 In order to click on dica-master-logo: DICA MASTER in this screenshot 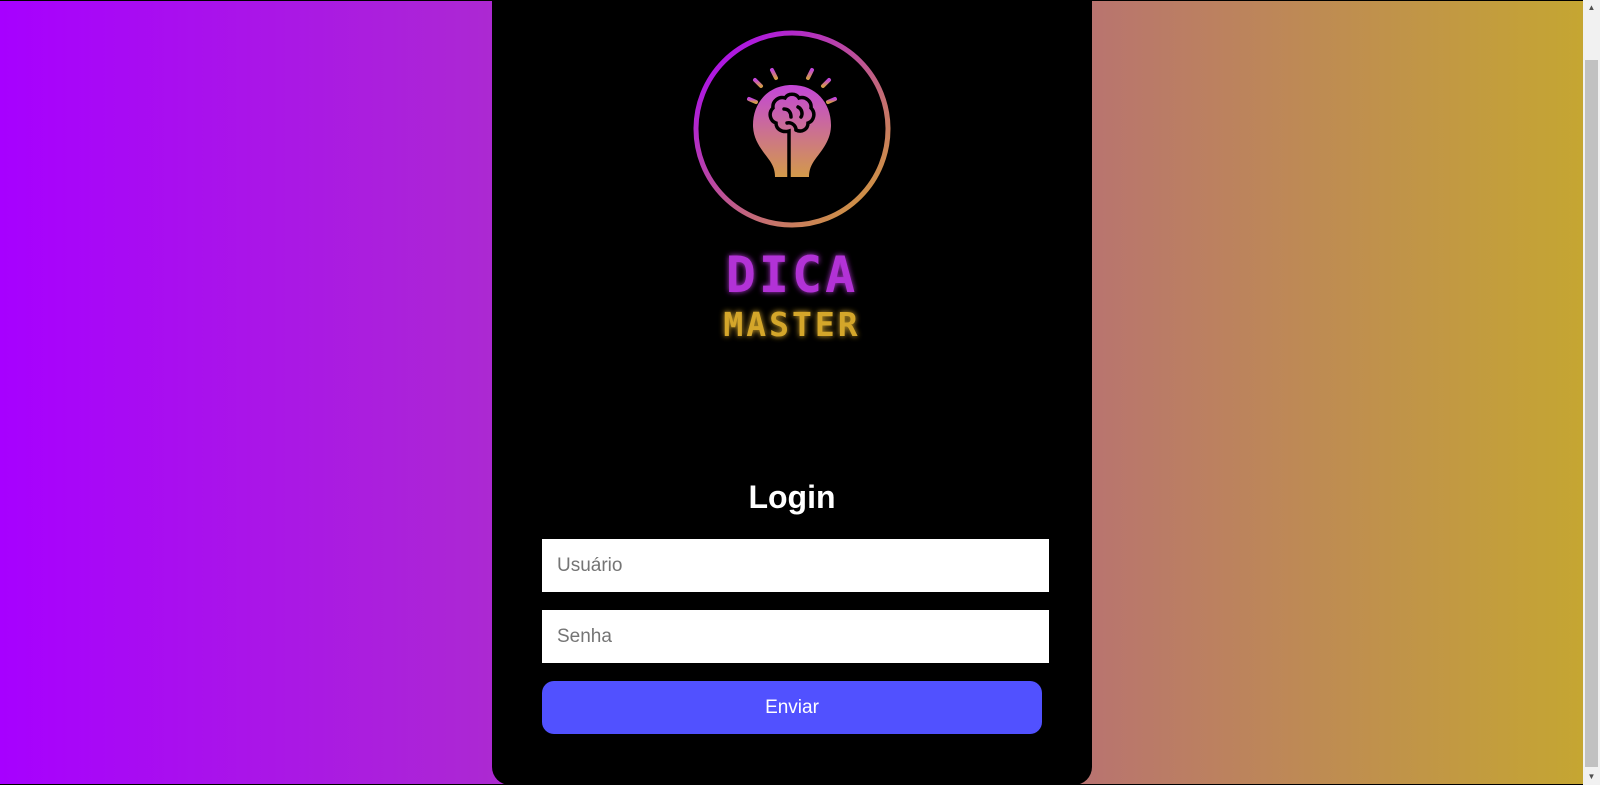, I will do `click(792, 187)`.